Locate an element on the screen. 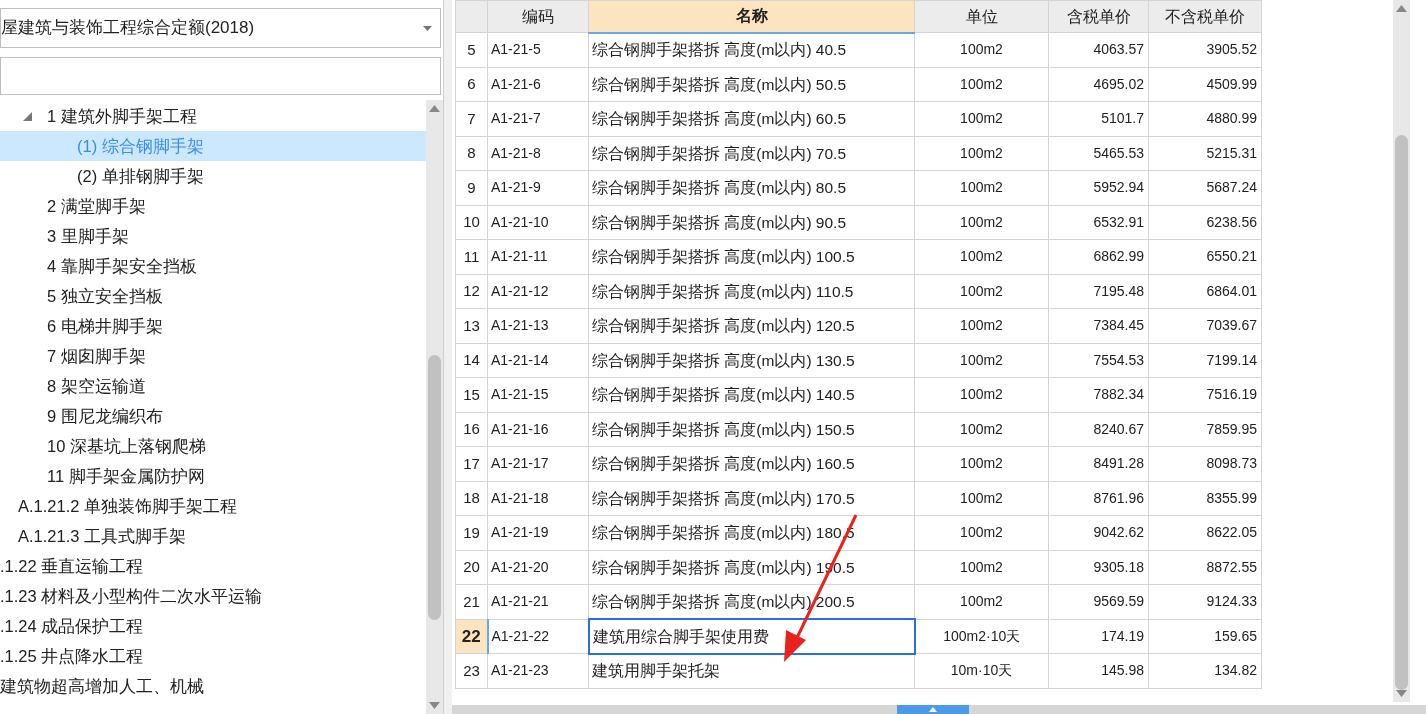 This screenshot has width=1426, height=714. tree-item: 3 里脚手架 is located at coordinates (213, 236).